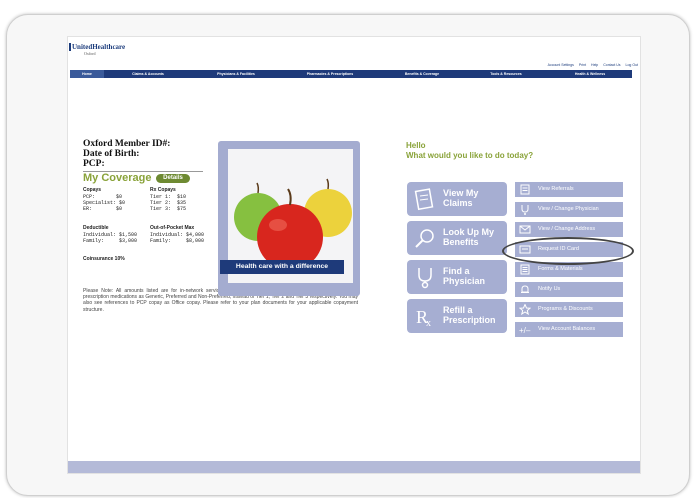  What do you see at coordinates (525, 210) in the screenshot?
I see `stethoscope-small-icon` at bounding box center [525, 210].